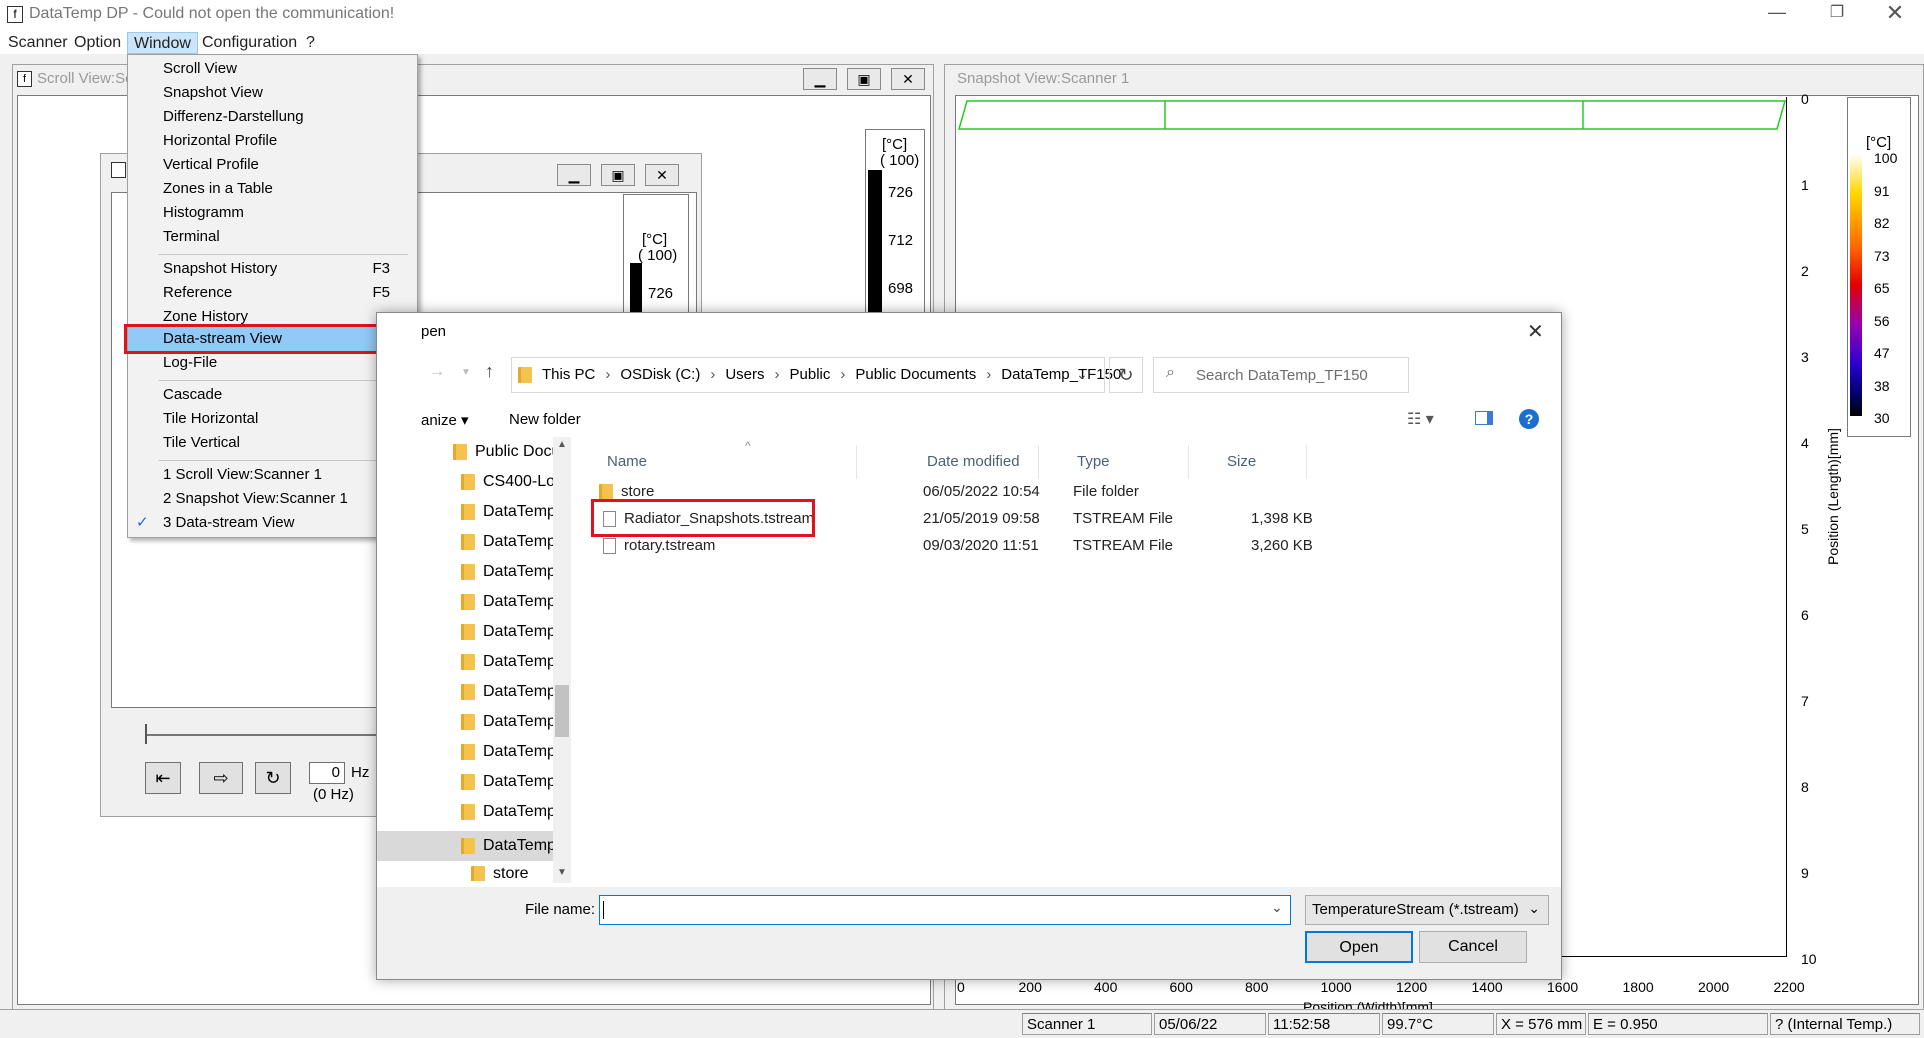 The width and height of the screenshot is (1924, 1038). What do you see at coordinates (1412, 987) in the screenshot?
I see `x-tick-label: 1200` at bounding box center [1412, 987].